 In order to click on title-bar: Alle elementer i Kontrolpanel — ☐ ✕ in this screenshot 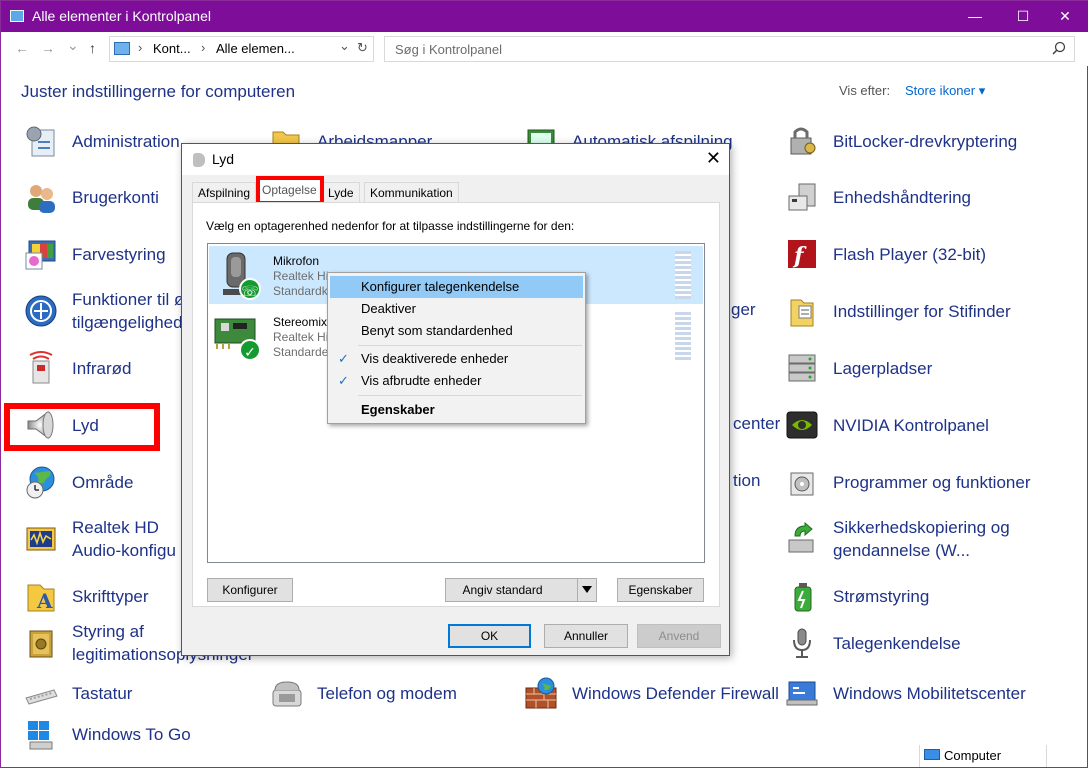, I will do `click(544, 16)`.